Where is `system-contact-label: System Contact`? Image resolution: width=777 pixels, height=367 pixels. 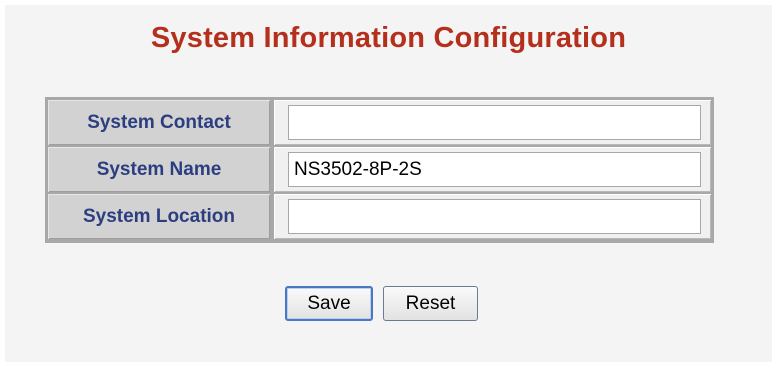 system-contact-label: System Contact is located at coordinates (159, 122).